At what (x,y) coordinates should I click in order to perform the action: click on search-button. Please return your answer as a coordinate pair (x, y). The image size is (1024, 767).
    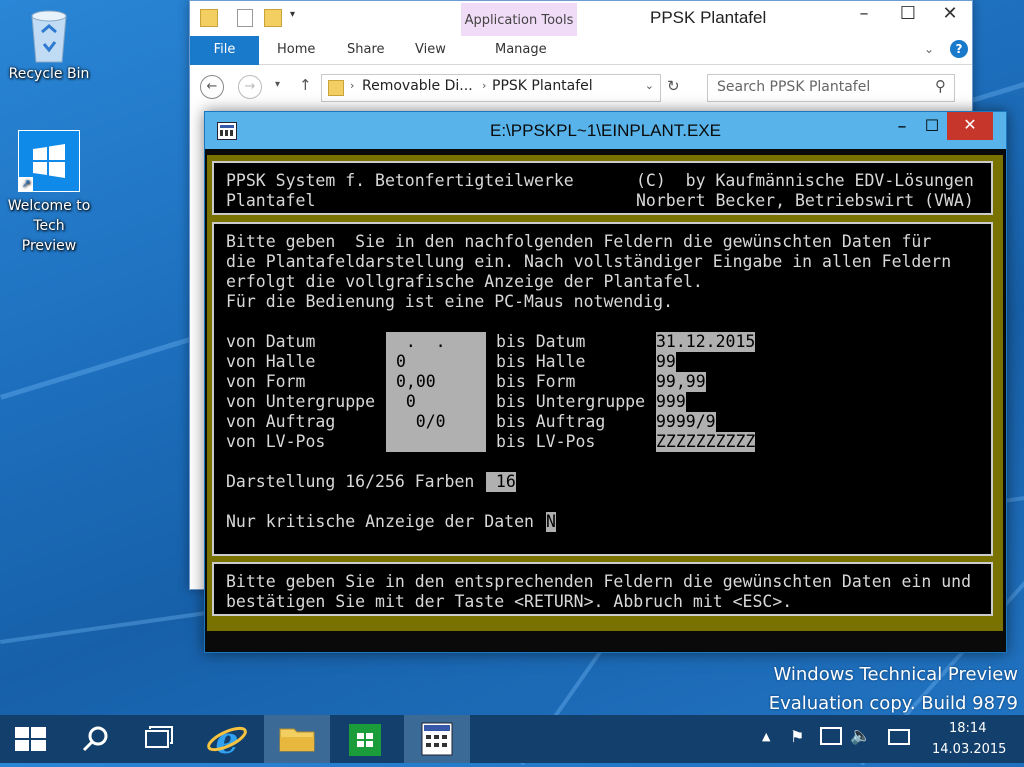
    Looking at the image, I should click on (95, 739).